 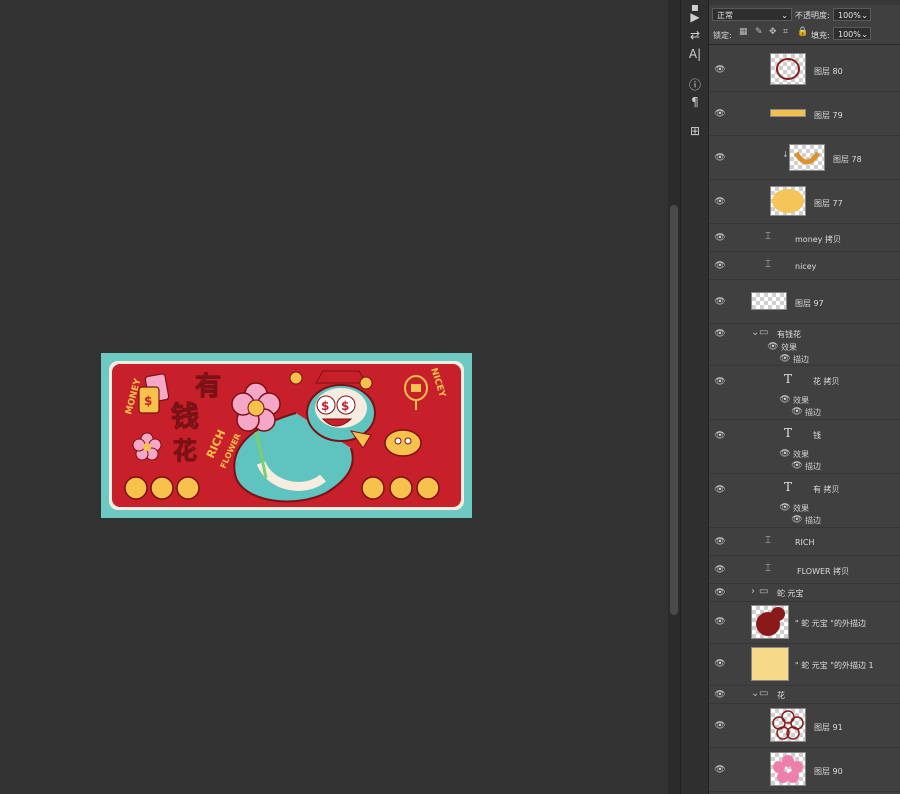 What do you see at coordinates (695, 102) in the screenshot?
I see `paragraph-icon: ¶` at bounding box center [695, 102].